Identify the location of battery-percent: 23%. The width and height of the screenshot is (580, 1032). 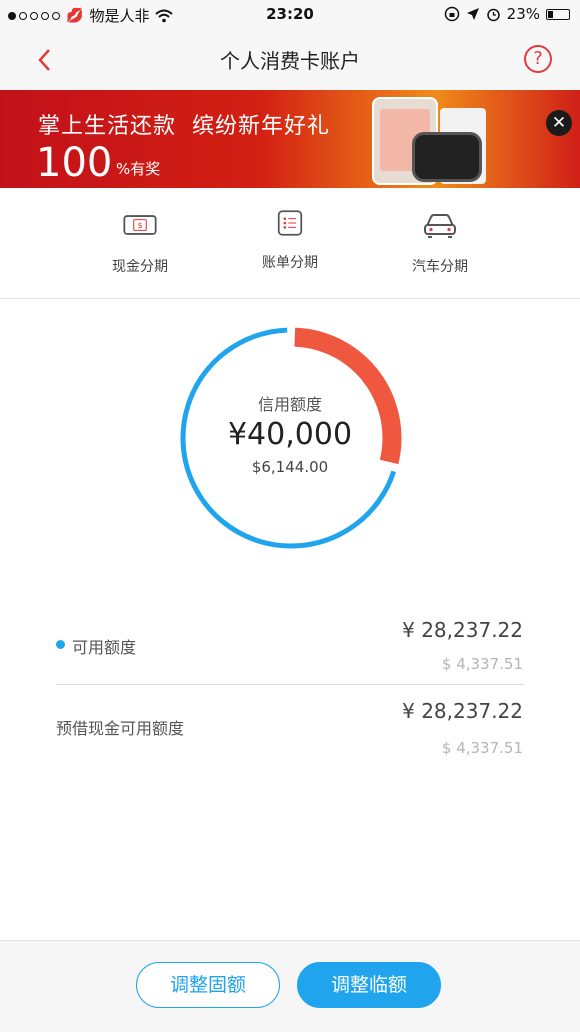
(523, 14).